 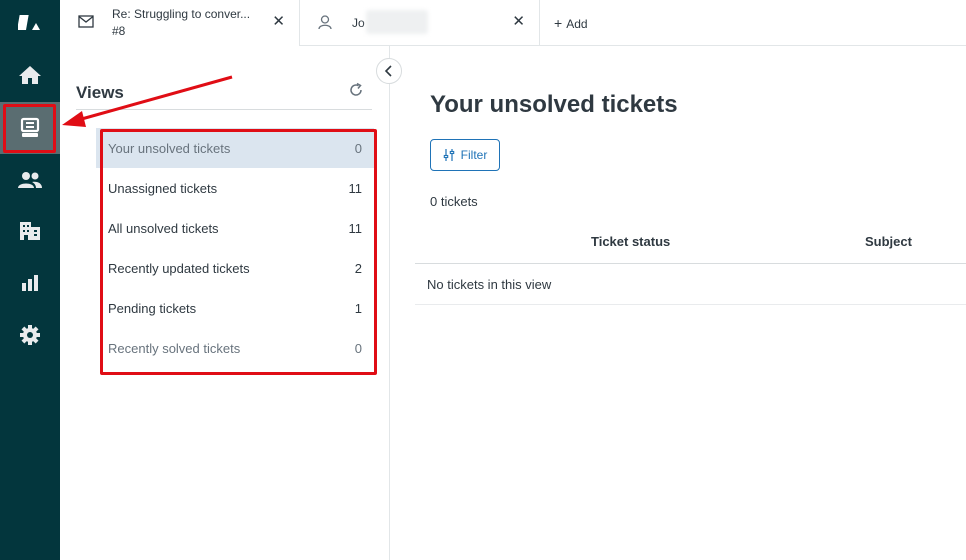 I want to click on add-tab-button: + Add, so click(x=571, y=23).